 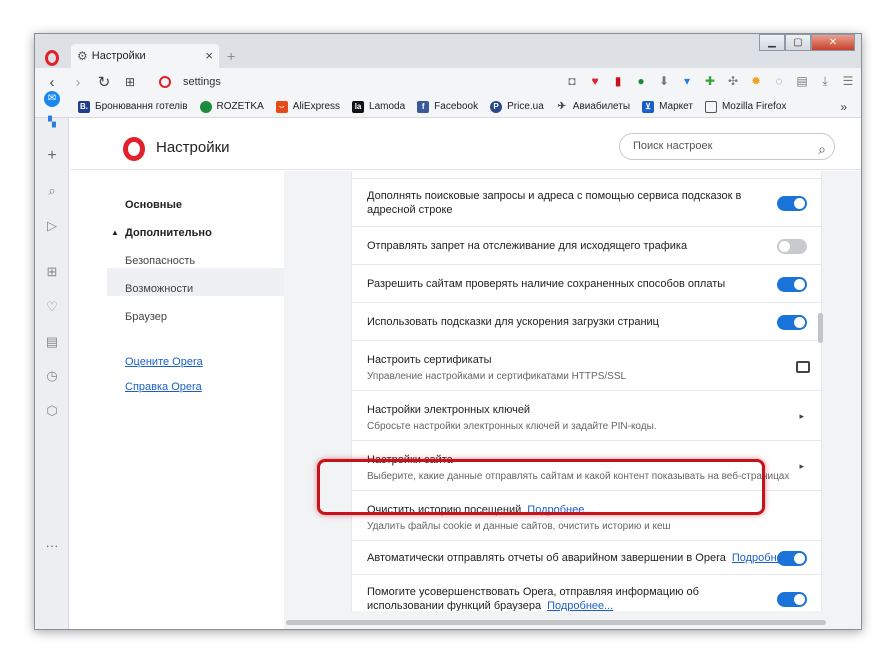 What do you see at coordinates (52, 226) in the screenshot?
I see `send-icon: ▷` at bounding box center [52, 226].